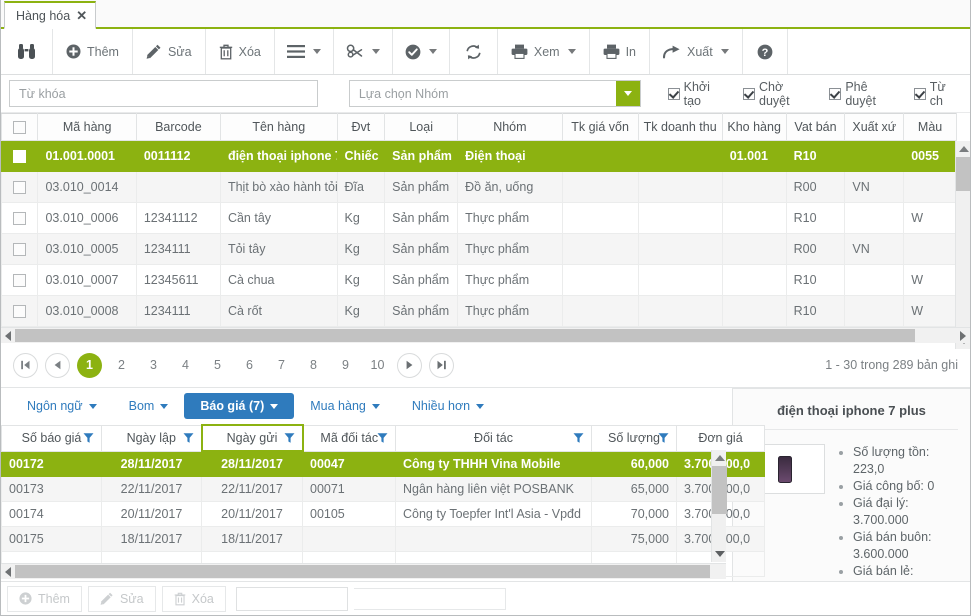  Describe the element at coordinates (240, 51) in the screenshot. I see `delete-button: Xóa` at that location.